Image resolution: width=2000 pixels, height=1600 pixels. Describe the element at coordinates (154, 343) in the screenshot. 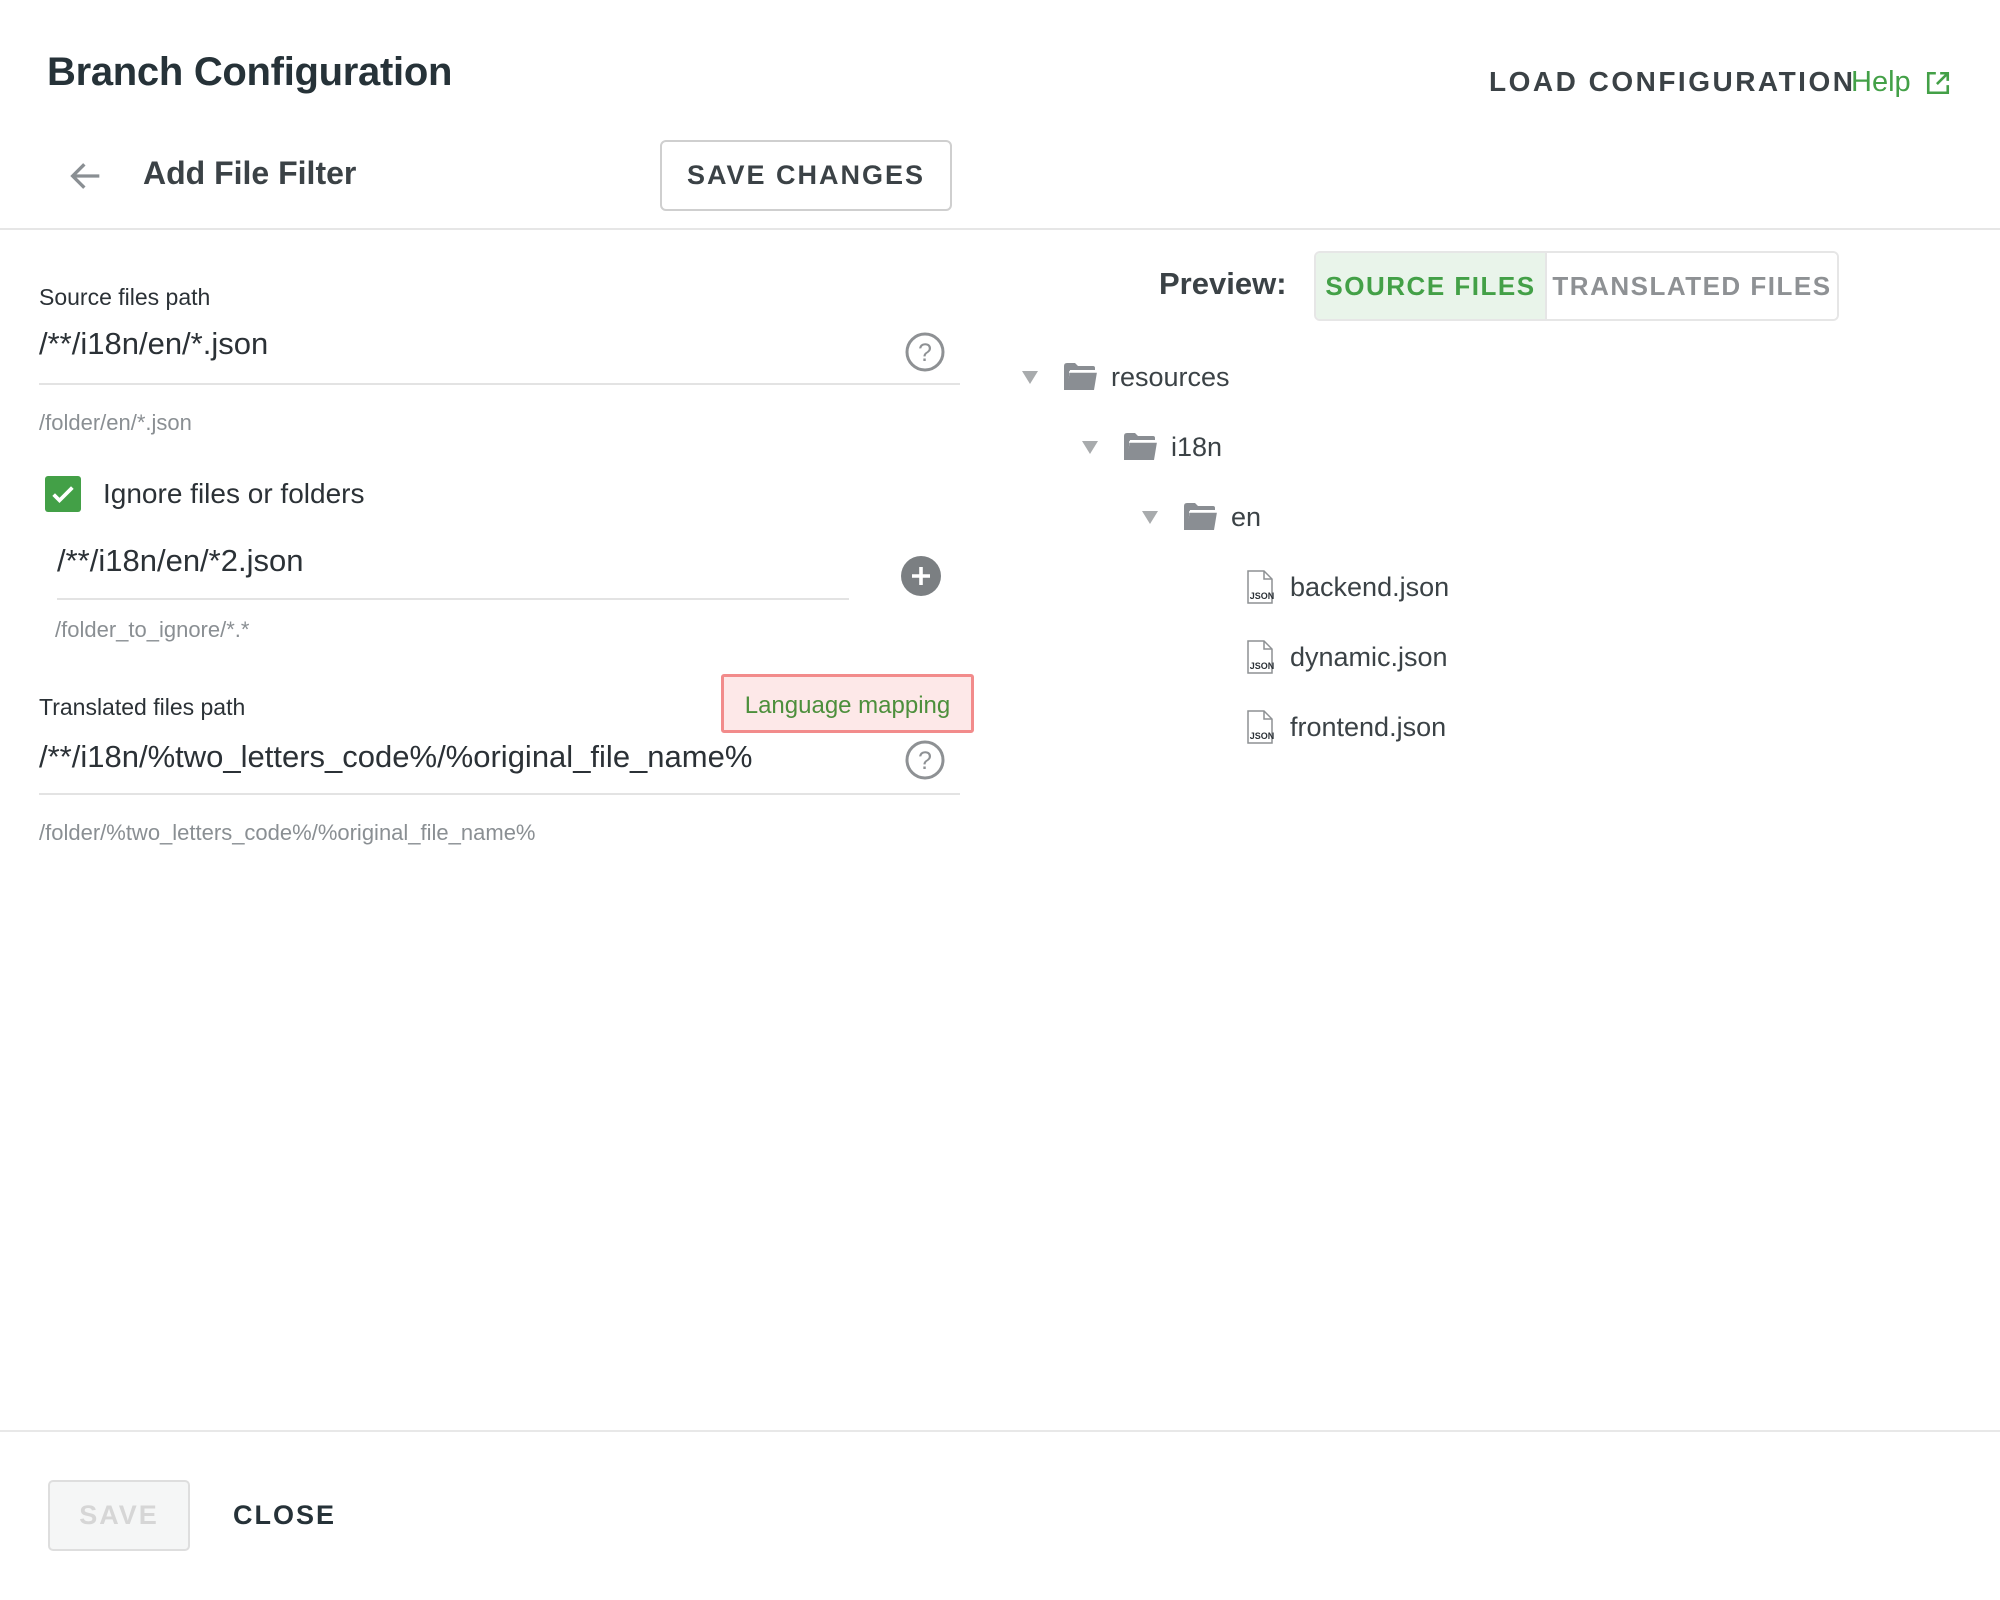

I see `source-path-value: /**/i18n/en/*.json` at that location.